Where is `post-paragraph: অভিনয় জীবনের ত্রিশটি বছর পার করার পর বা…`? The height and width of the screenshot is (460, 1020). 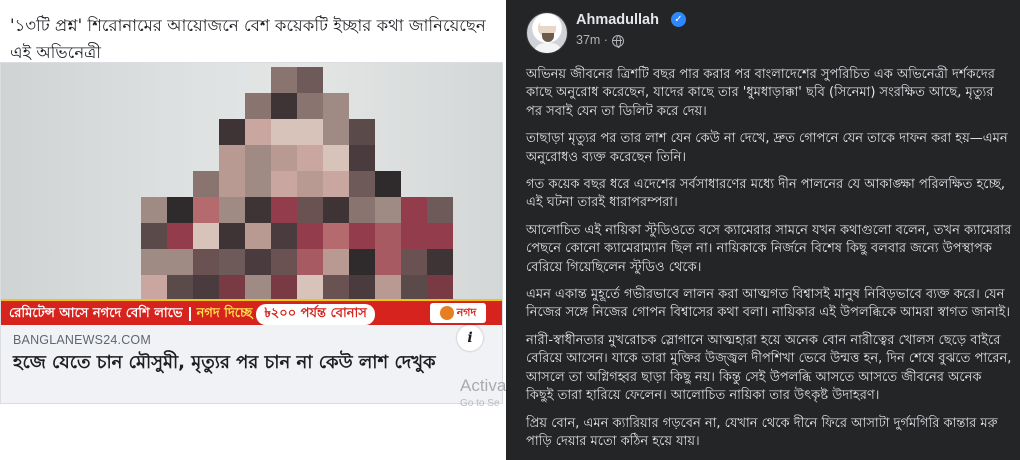 post-paragraph: অভিনয় জীবনের ত্রিশটি বছর পার করার পর বা… is located at coordinates (760, 93).